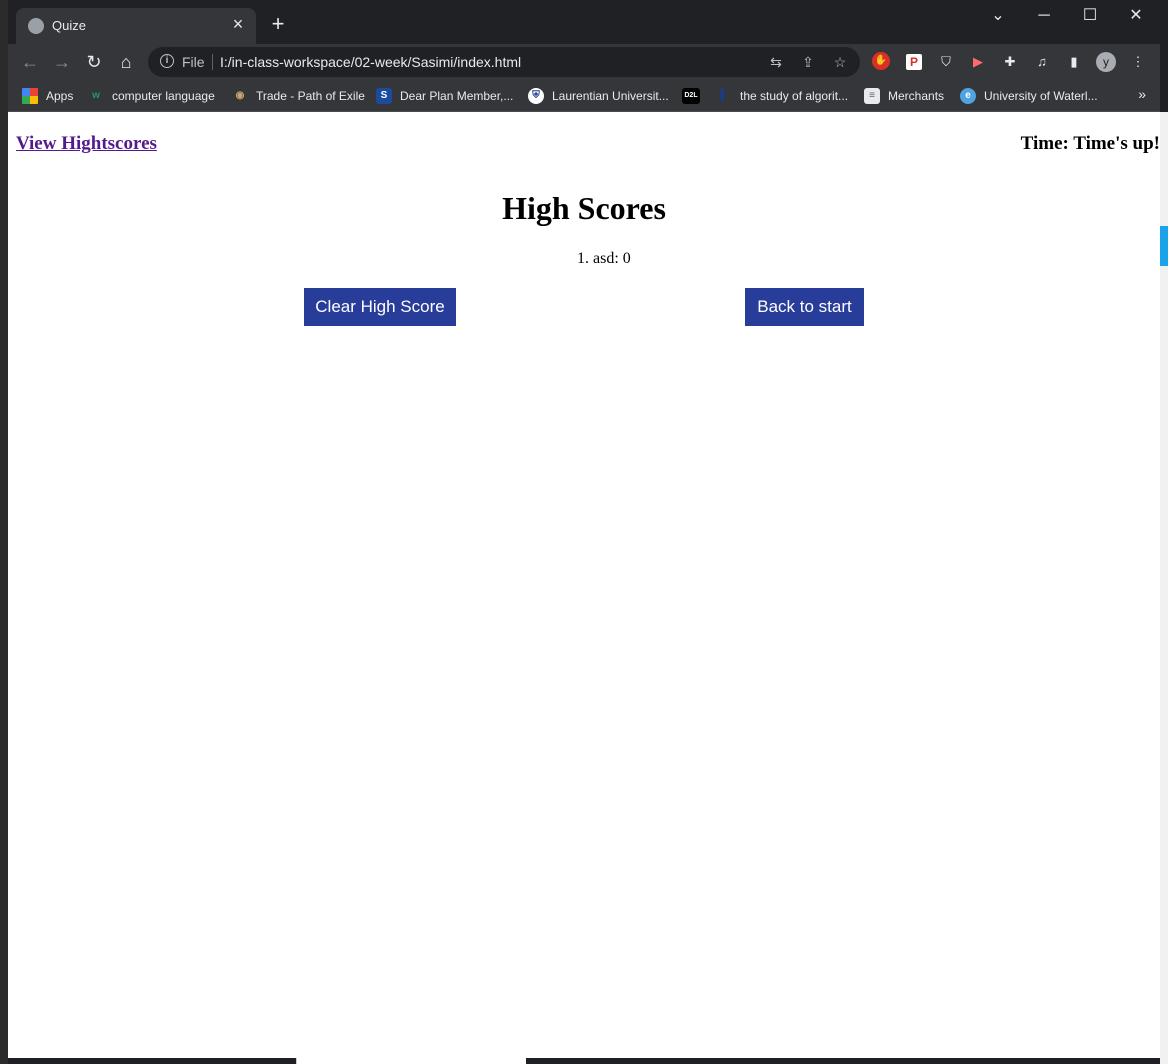  What do you see at coordinates (212, 62) in the screenshot?
I see `divider` at bounding box center [212, 62].